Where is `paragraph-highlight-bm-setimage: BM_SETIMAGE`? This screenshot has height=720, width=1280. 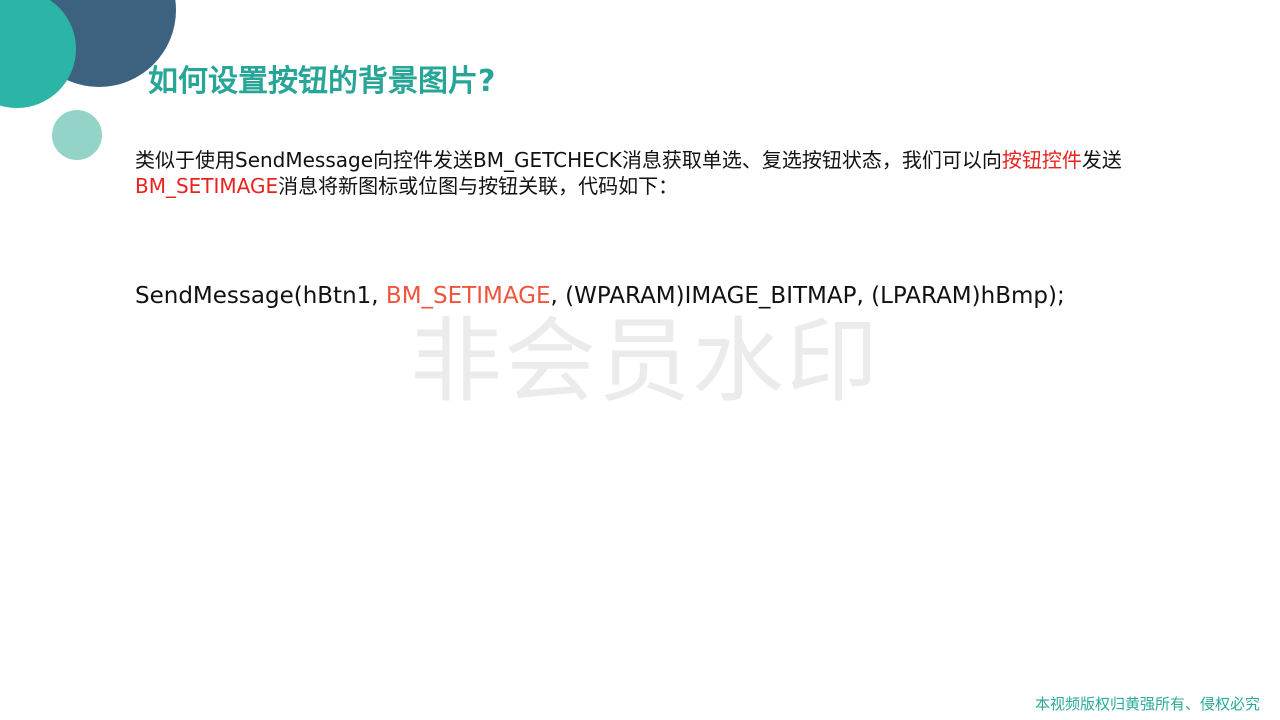
paragraph-highlight-bm-setimage: BM_SETIMAGE is located at coordinates (207, 186).